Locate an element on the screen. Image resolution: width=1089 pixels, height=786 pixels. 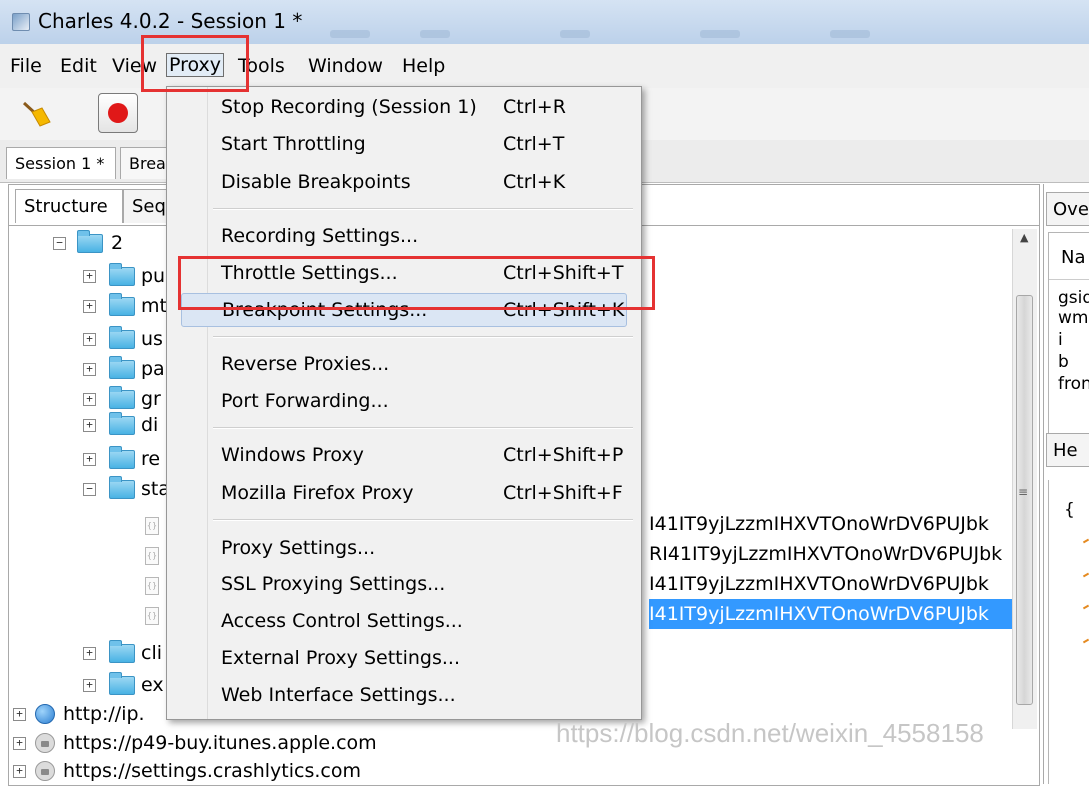
tree-node-label: us is located at coordinates (152, 339).